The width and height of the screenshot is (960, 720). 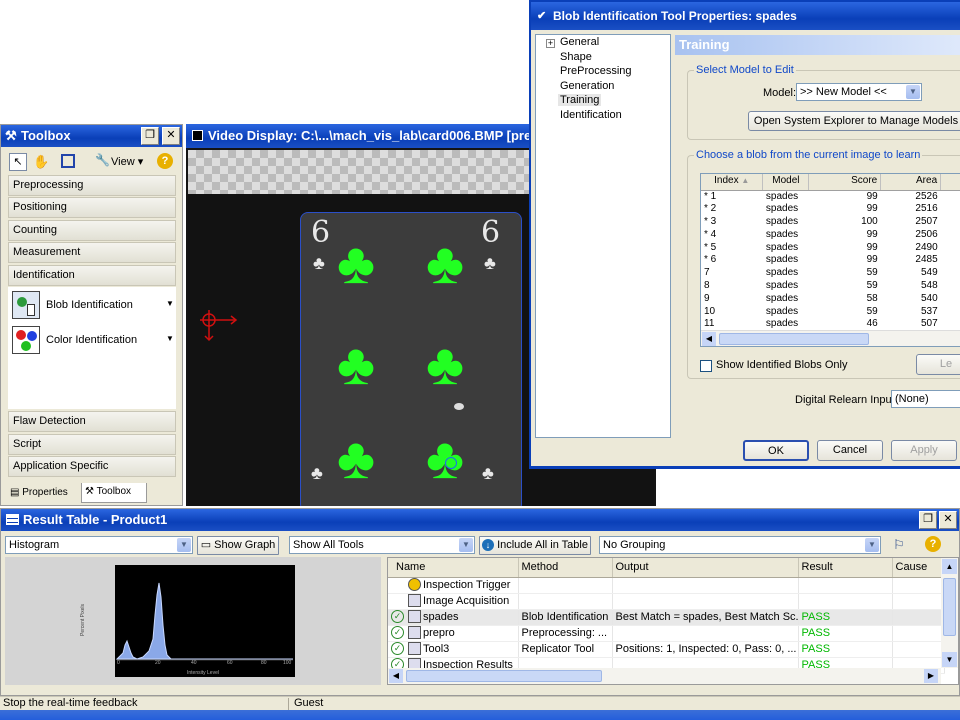 I want to click on status-text: Stop the real-time feedback, so click(x=70, y=703).